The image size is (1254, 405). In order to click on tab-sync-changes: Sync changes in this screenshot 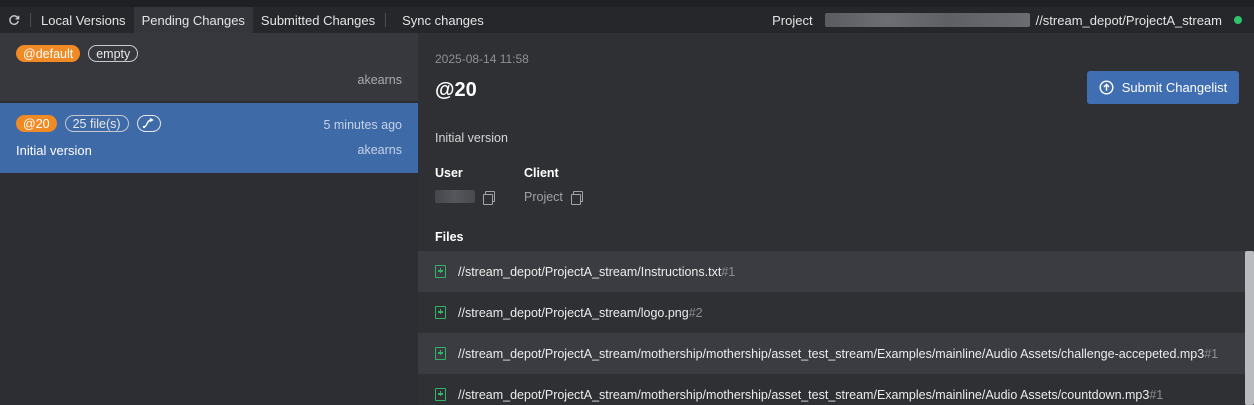, I will do `click(440, 20)`.